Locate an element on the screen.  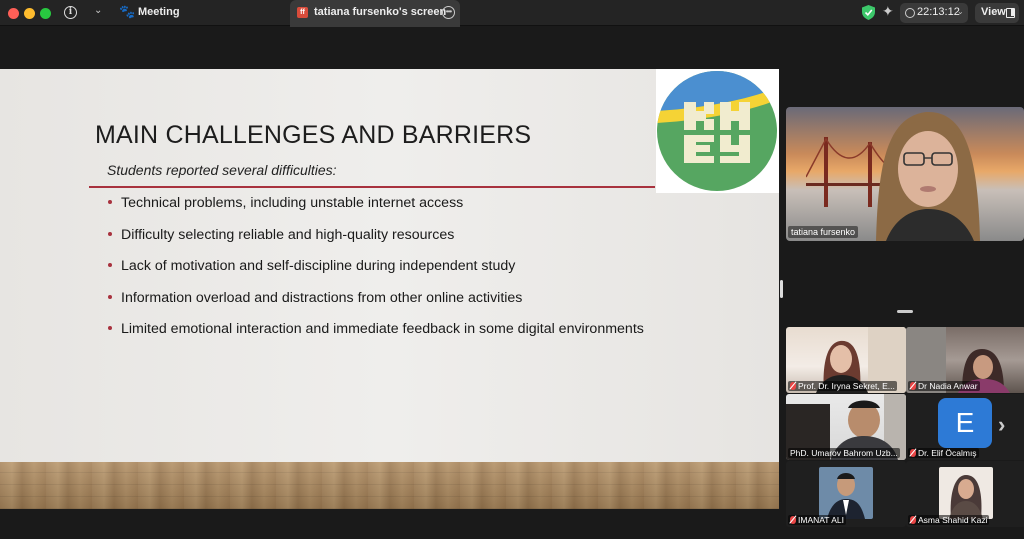
screen-share-tab: ff tatiana fursenko's screen ••• is located at coordinates (375, 13).